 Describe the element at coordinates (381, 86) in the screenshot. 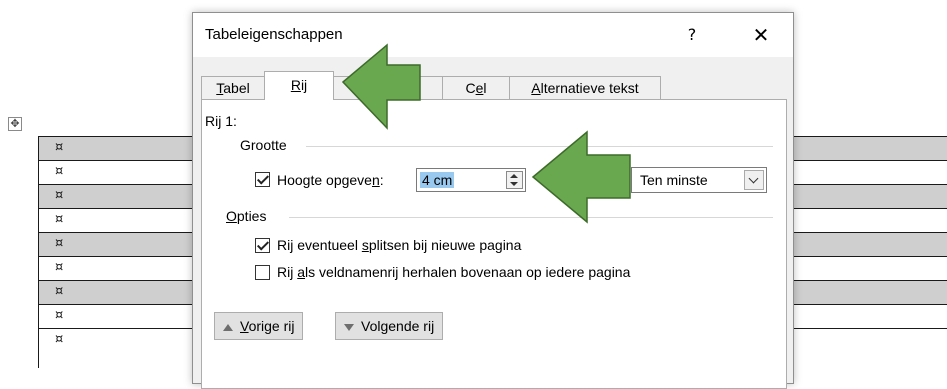

I see `arrow-to-rij-tab-icon` at that location.